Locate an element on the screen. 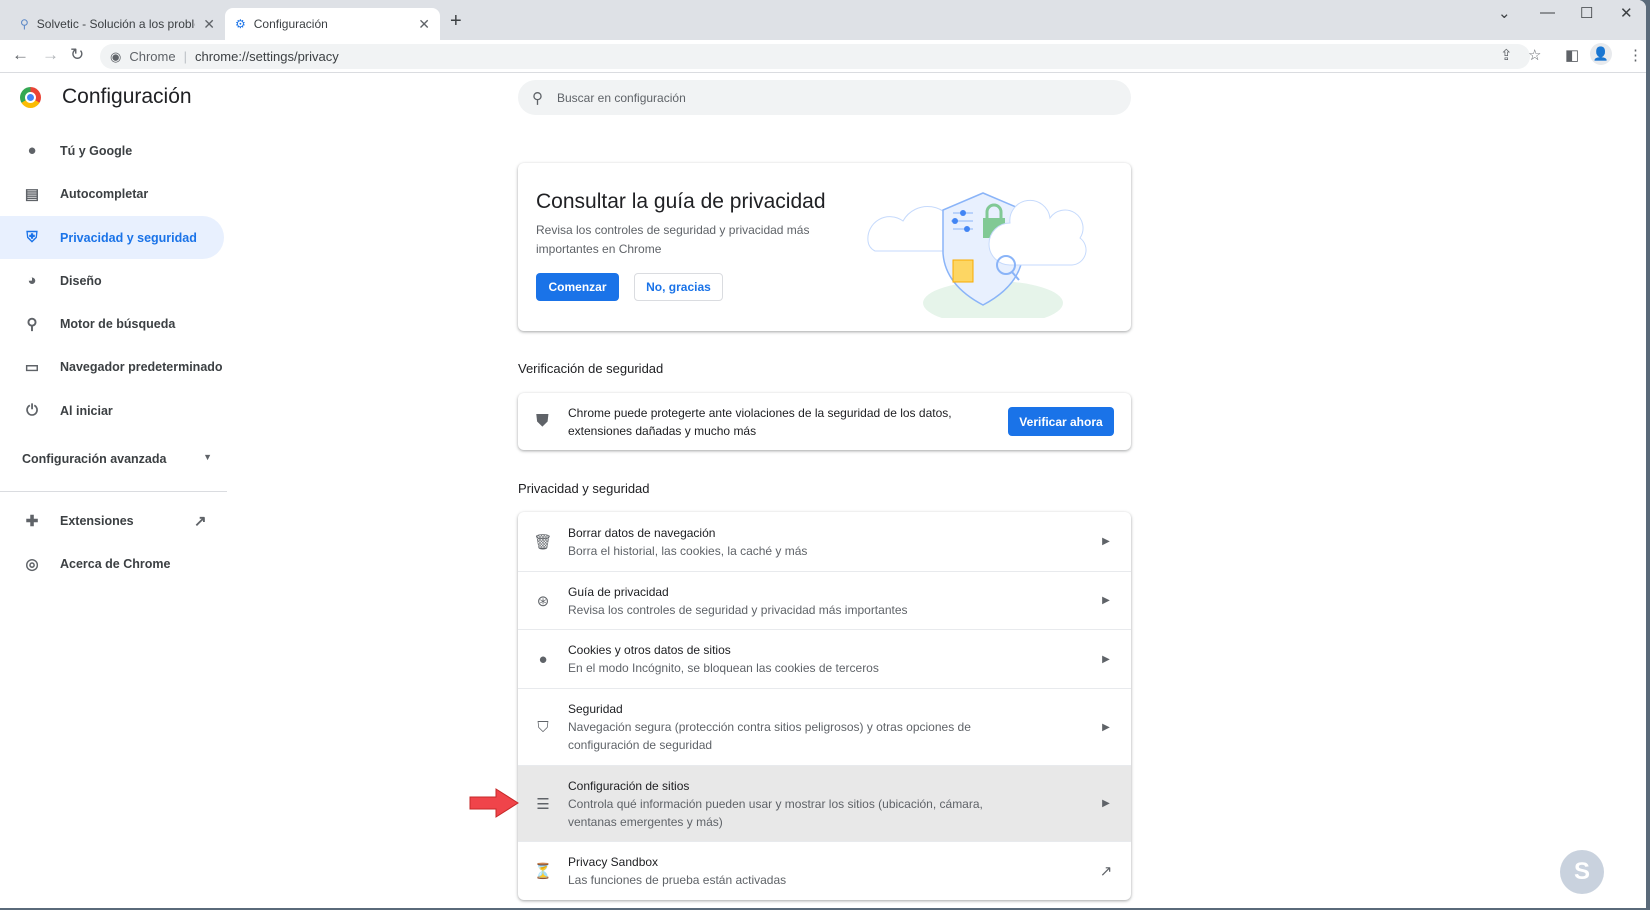 This screenshot has width=1650, height=910. close-window-icon: ✕ is located at coordinates (1626, 13).